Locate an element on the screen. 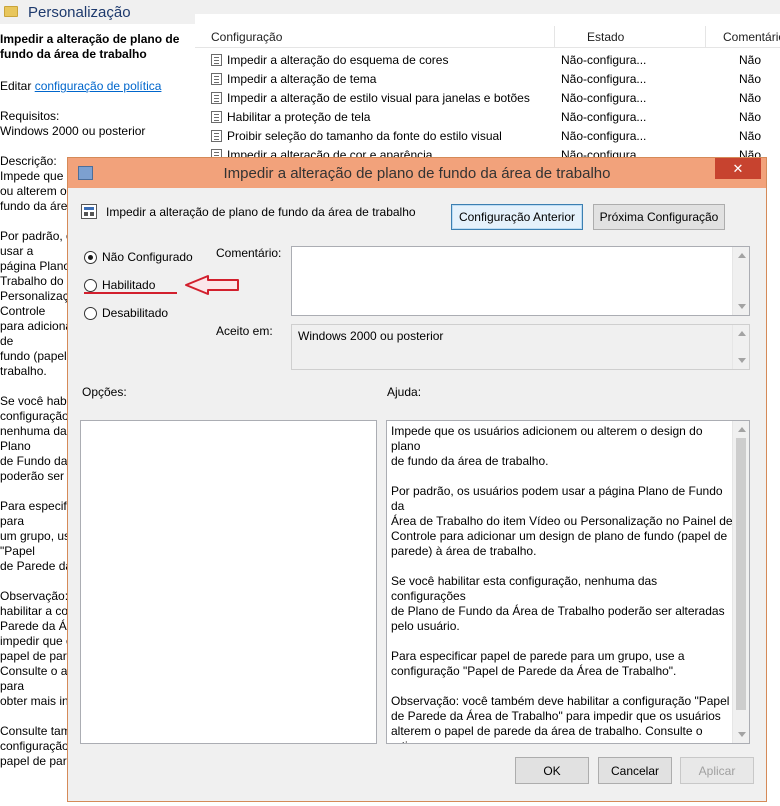 This screenshot has height=806, width=780. supported-on-box: Windows 2000 ou posterior is located at coordinates (520, 347).